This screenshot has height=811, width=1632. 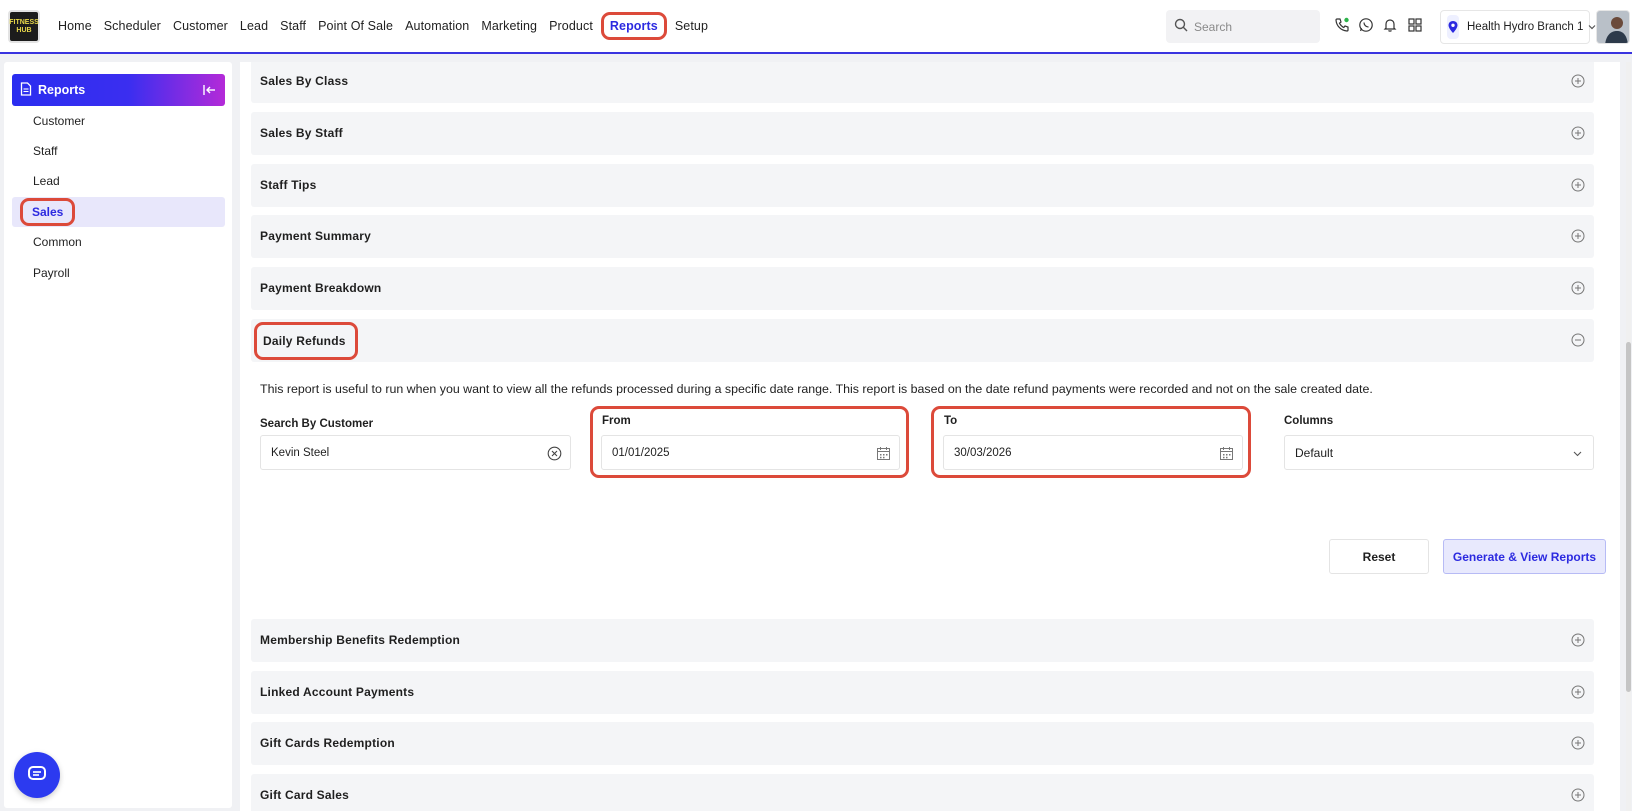 What do you see at coordinates (306, 341) in the screenshot?
I see `report-title: Daily Refunds` at bounding box center [306, 341].